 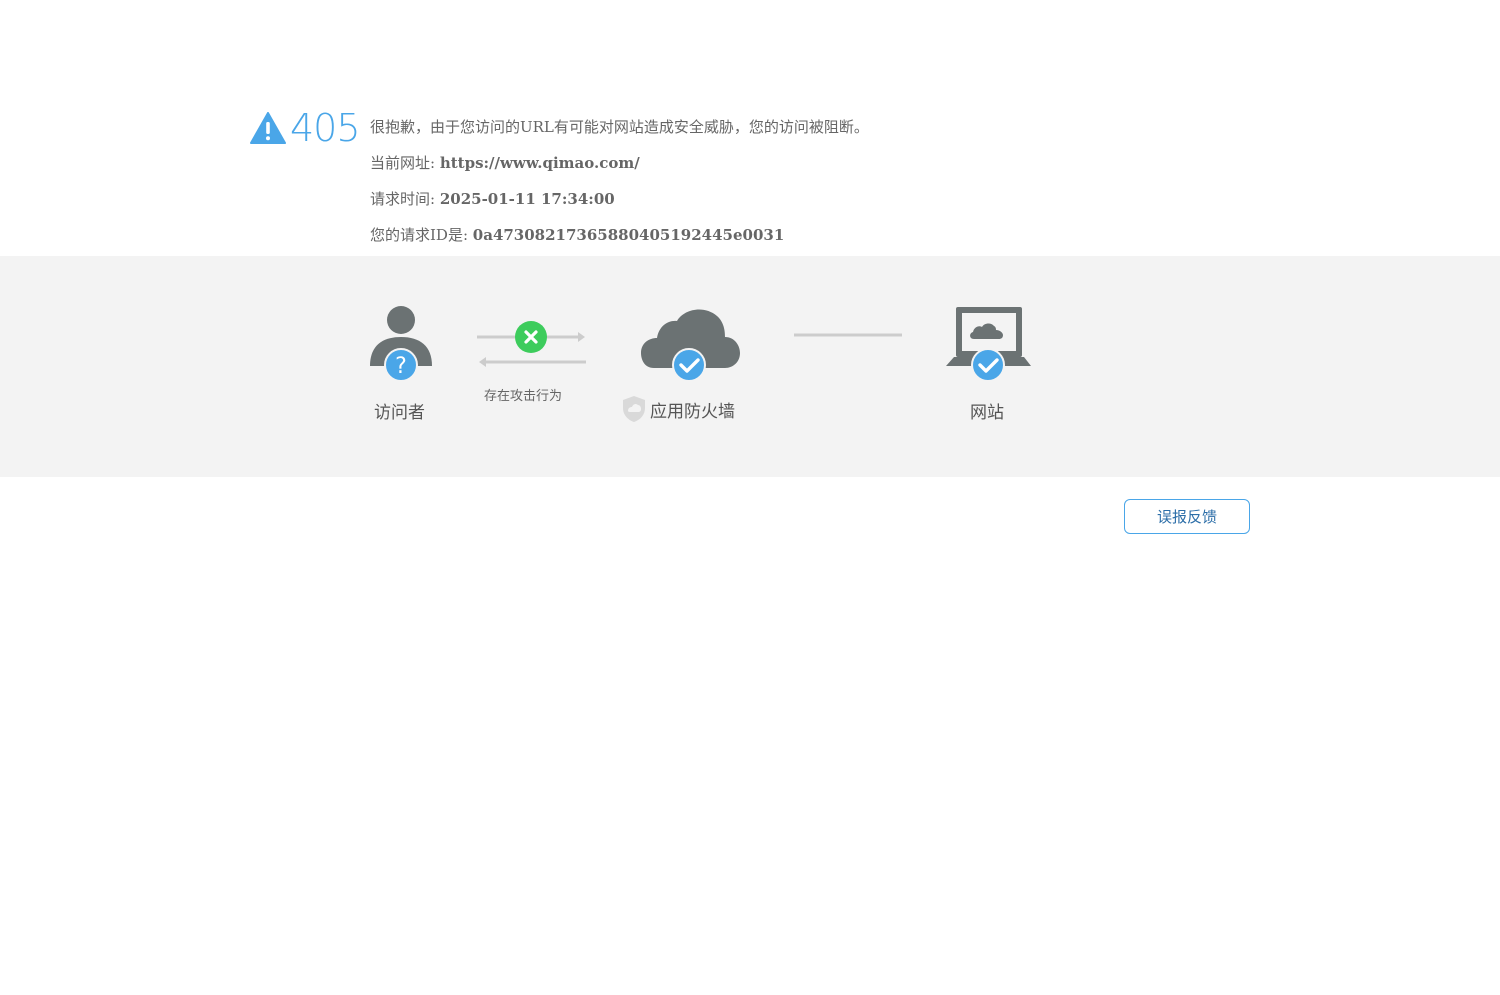 I want to click on request-time-value: 2025-01-11 17:34:00, so click(x=527, y=199).